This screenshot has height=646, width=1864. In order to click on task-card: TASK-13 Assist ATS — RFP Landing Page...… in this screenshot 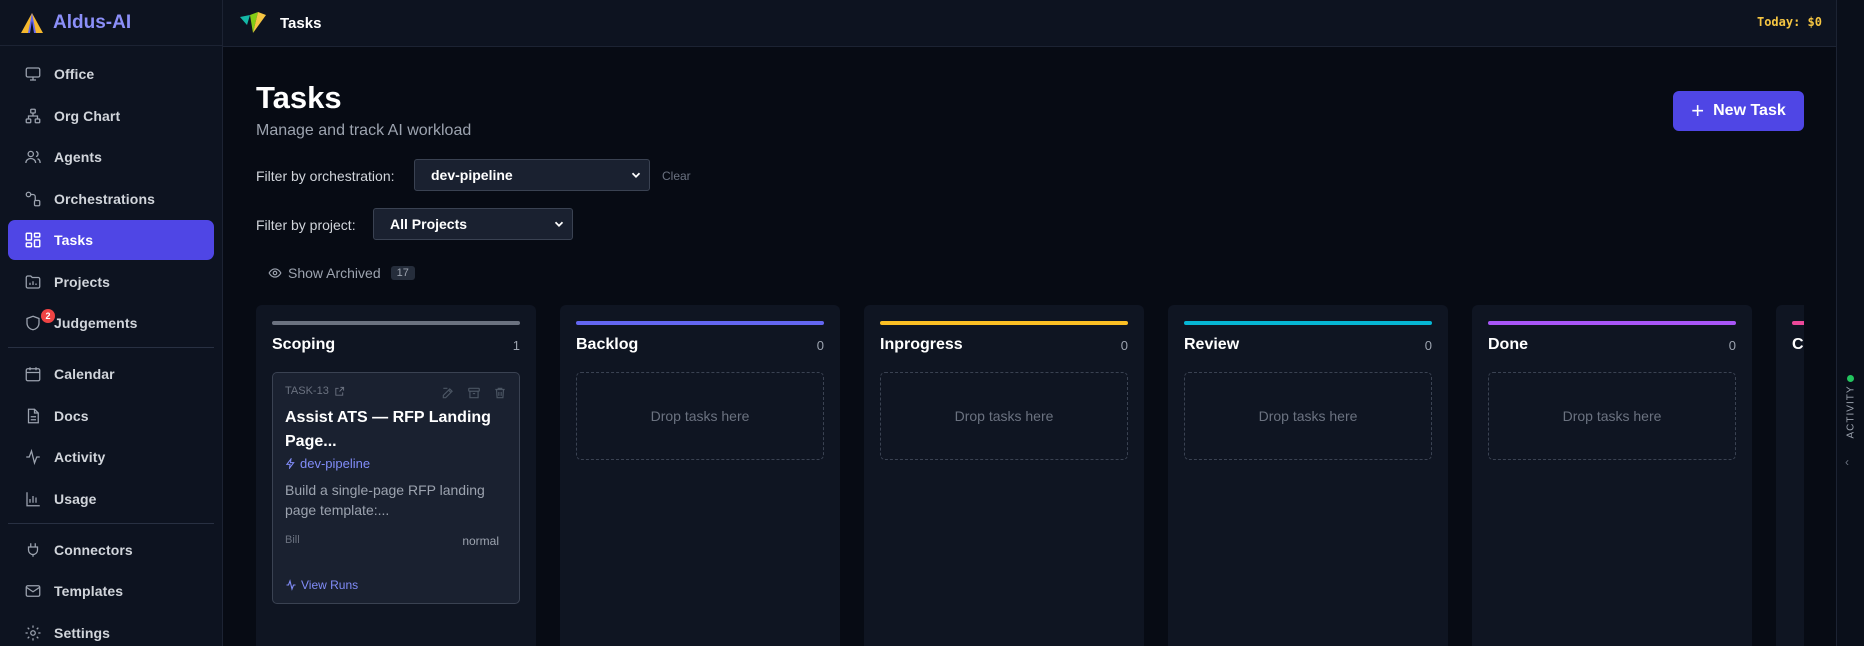, I will do `click(396, 488)`.